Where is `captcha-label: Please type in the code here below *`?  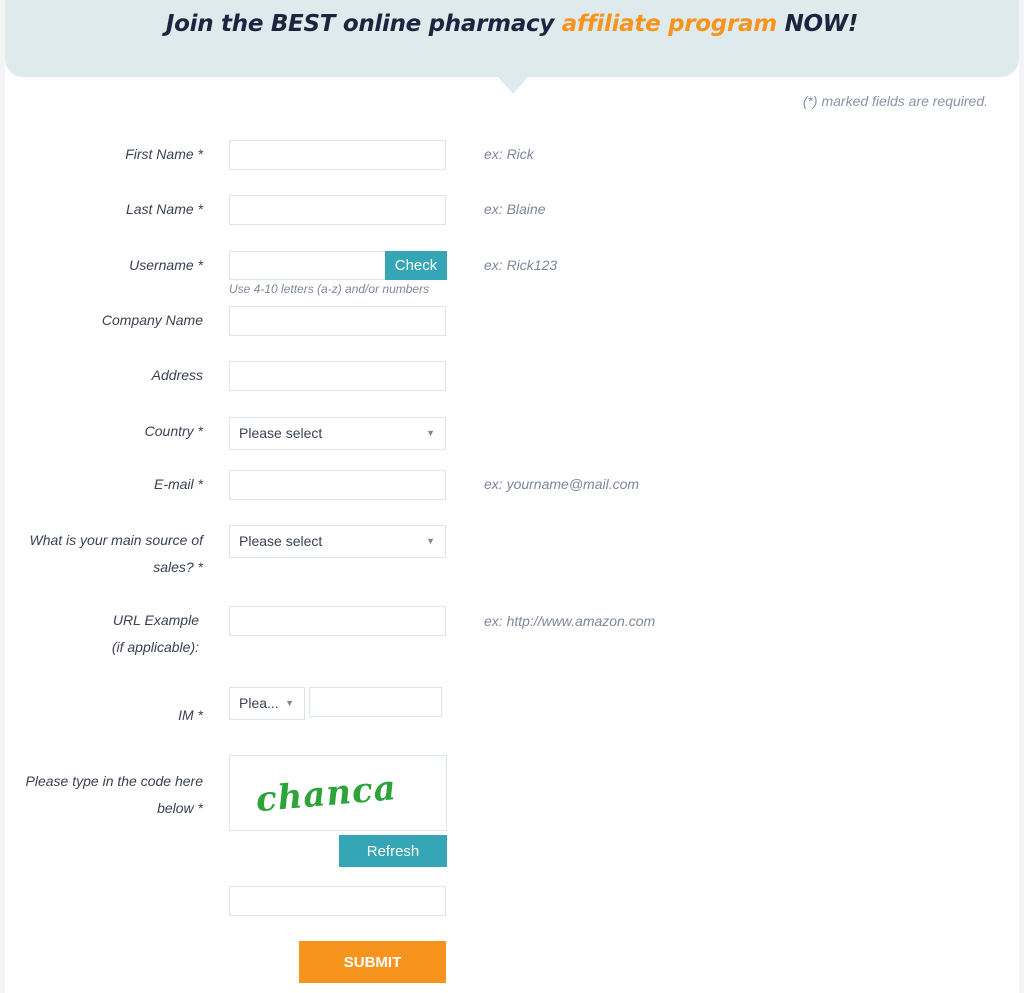 captcha-label: Please type in the code here below * is located at coordinates (114, 794).